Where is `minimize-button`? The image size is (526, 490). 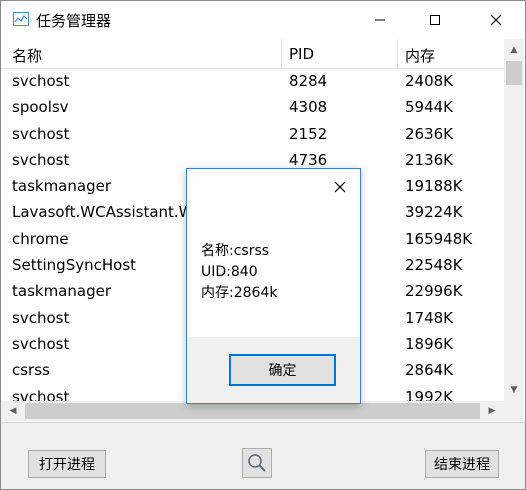 minimize-button is located at coordinates (380, 20).